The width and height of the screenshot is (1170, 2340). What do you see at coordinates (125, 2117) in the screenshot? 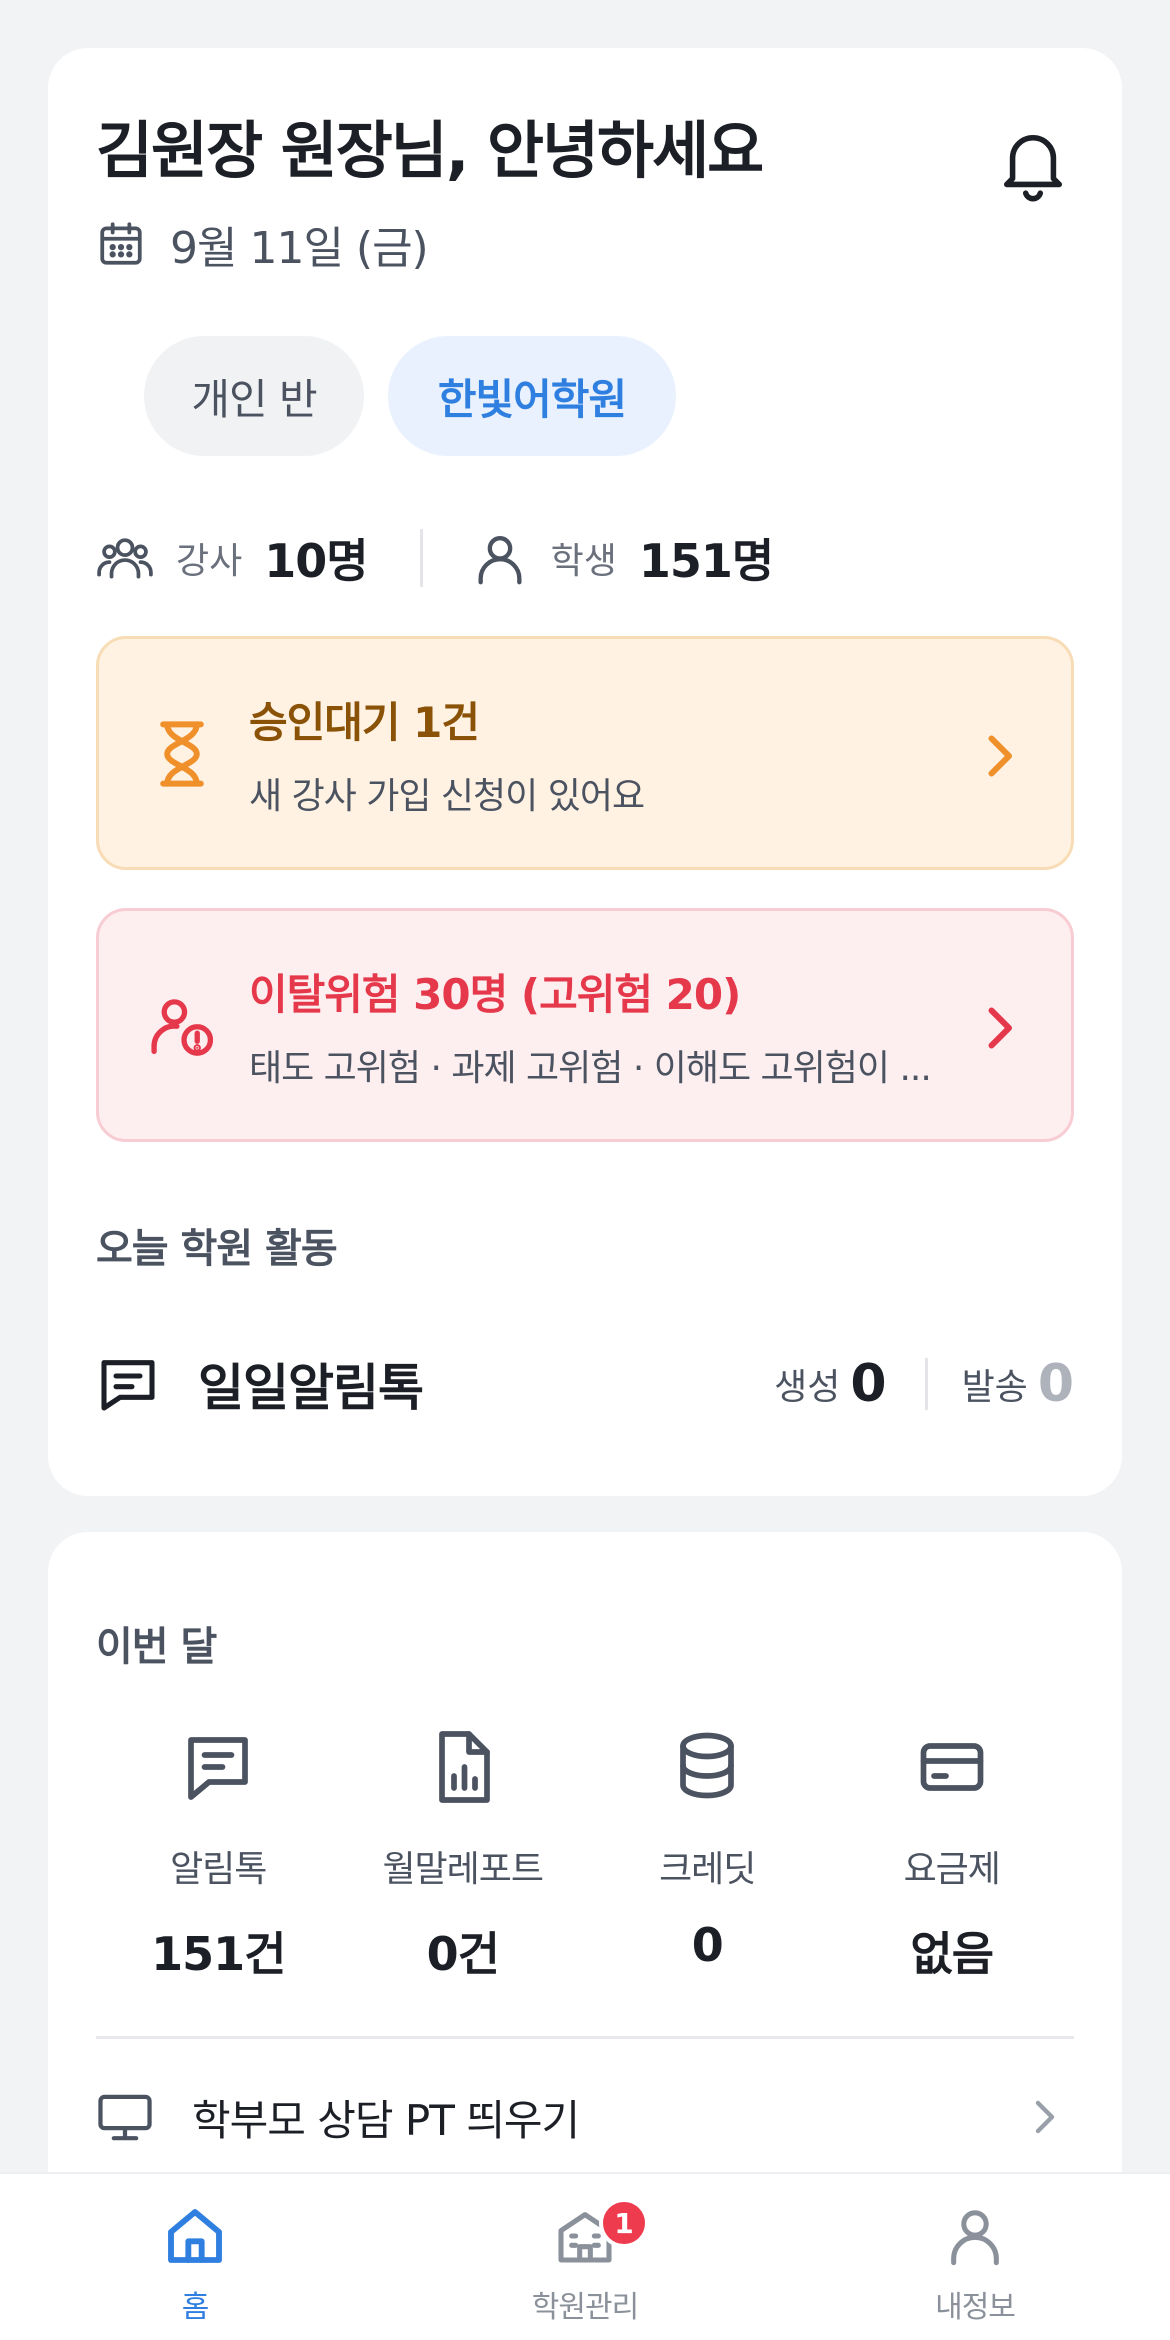
I see `monitor-icon` at bounding box center [125, 2117].